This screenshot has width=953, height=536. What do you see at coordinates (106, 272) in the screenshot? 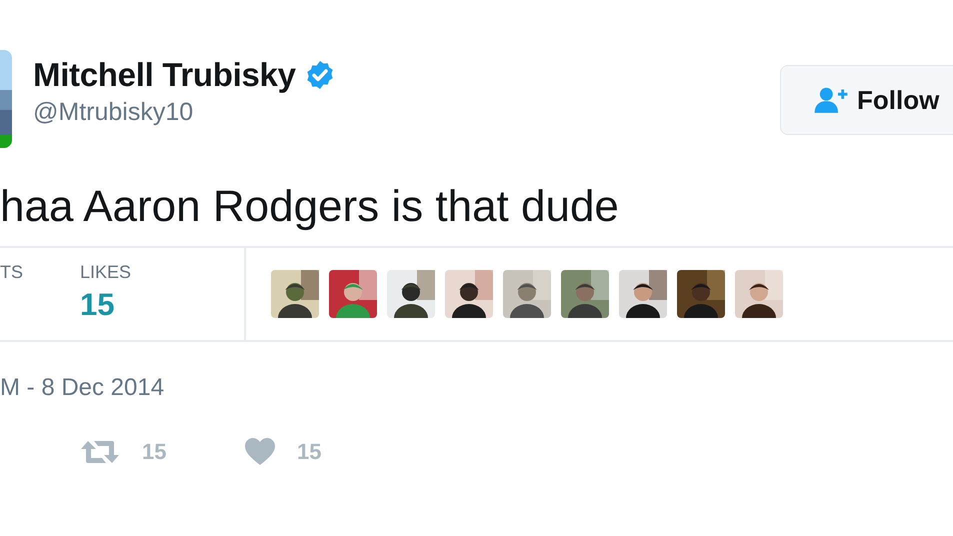
I see `stat-label: LIKES` at bounding box center [106, 272].